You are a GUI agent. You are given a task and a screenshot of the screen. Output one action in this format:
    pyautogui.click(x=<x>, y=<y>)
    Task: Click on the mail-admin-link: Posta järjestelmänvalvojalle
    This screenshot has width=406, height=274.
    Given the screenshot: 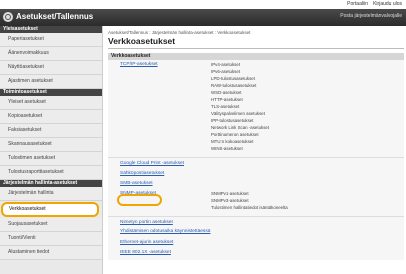 What is the action you would take?
    pyautogui.click(x=371, y=16)
    